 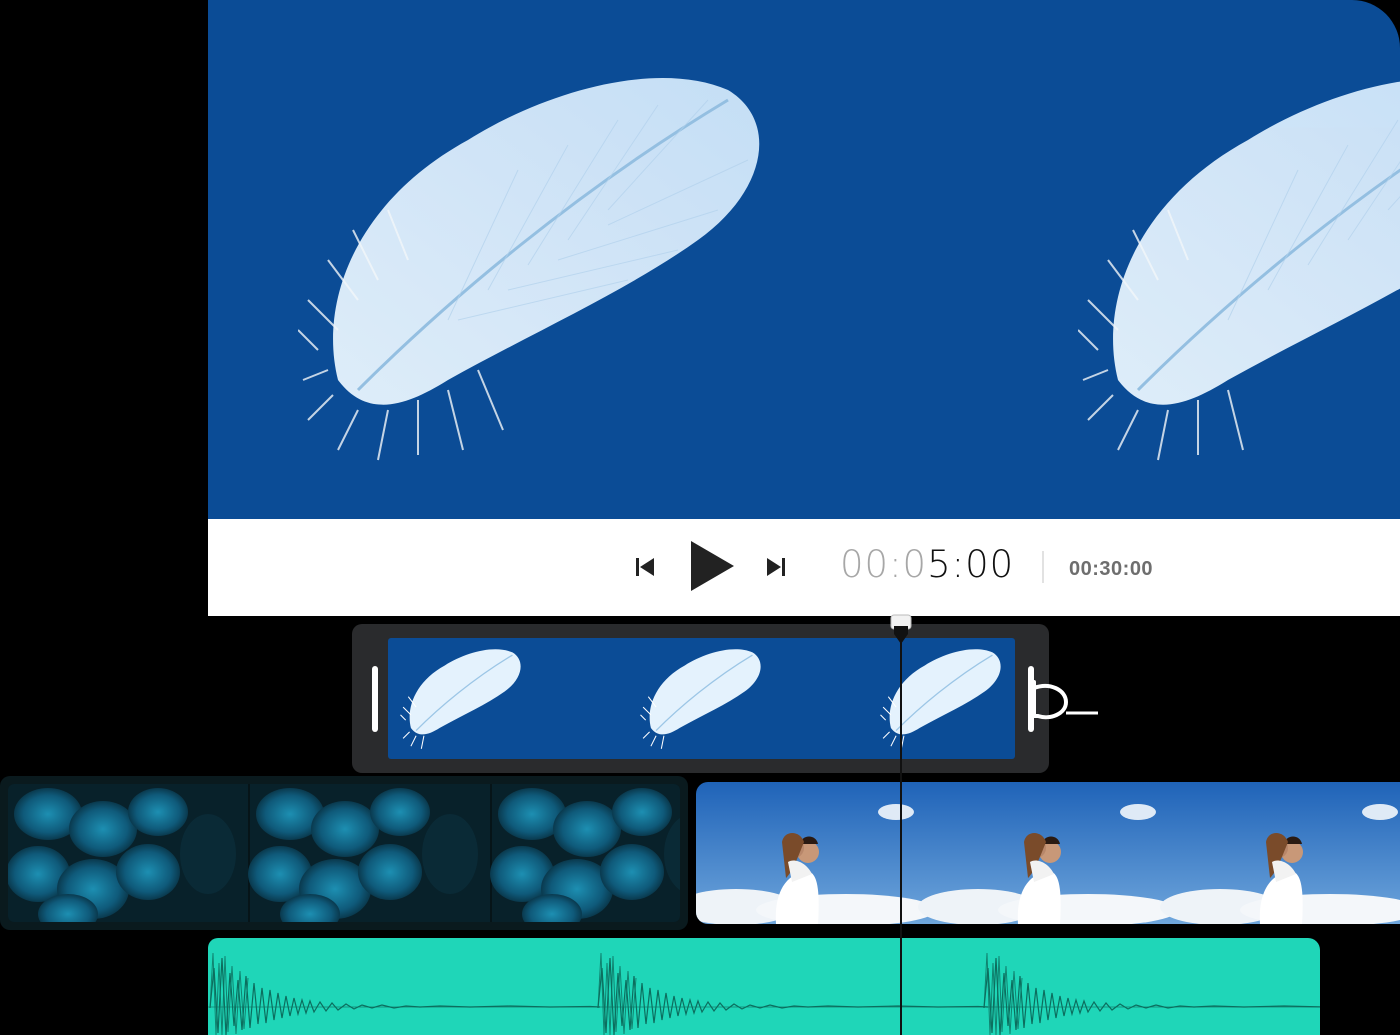 I want to click on audio-clip-waveform, so click(x=764, y=986).